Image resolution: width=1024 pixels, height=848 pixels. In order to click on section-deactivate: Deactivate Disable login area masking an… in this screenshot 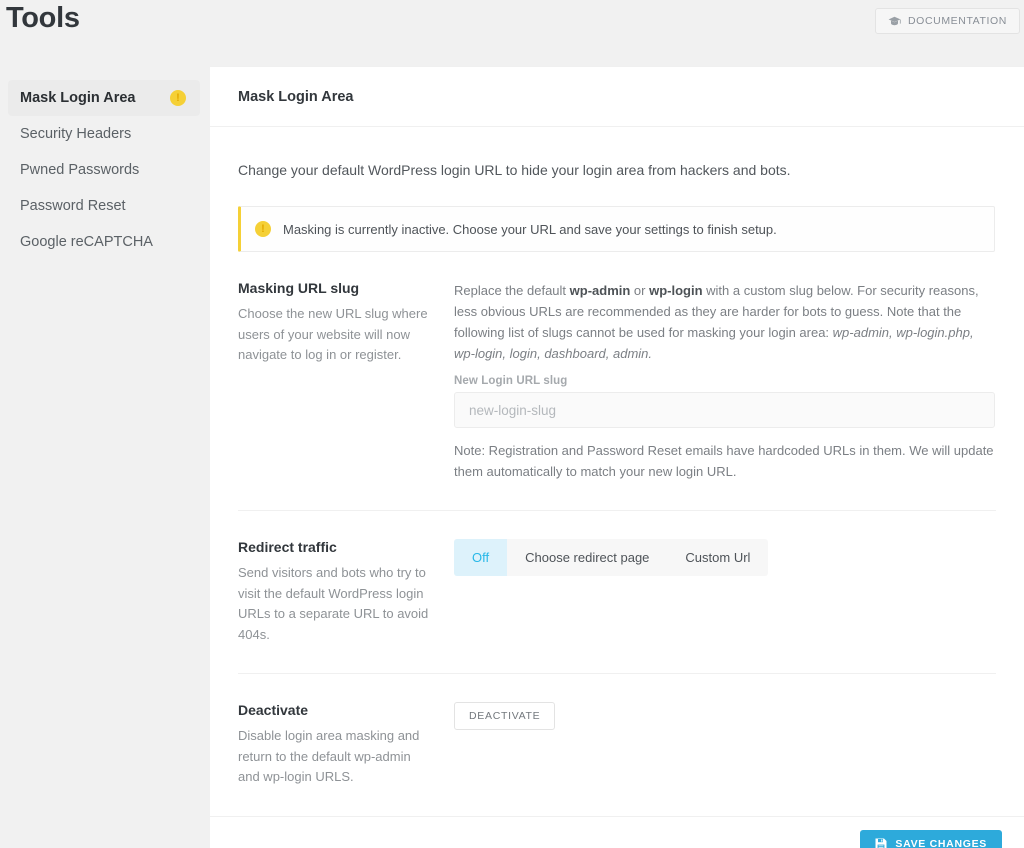, I will do `click(617, 745)`.